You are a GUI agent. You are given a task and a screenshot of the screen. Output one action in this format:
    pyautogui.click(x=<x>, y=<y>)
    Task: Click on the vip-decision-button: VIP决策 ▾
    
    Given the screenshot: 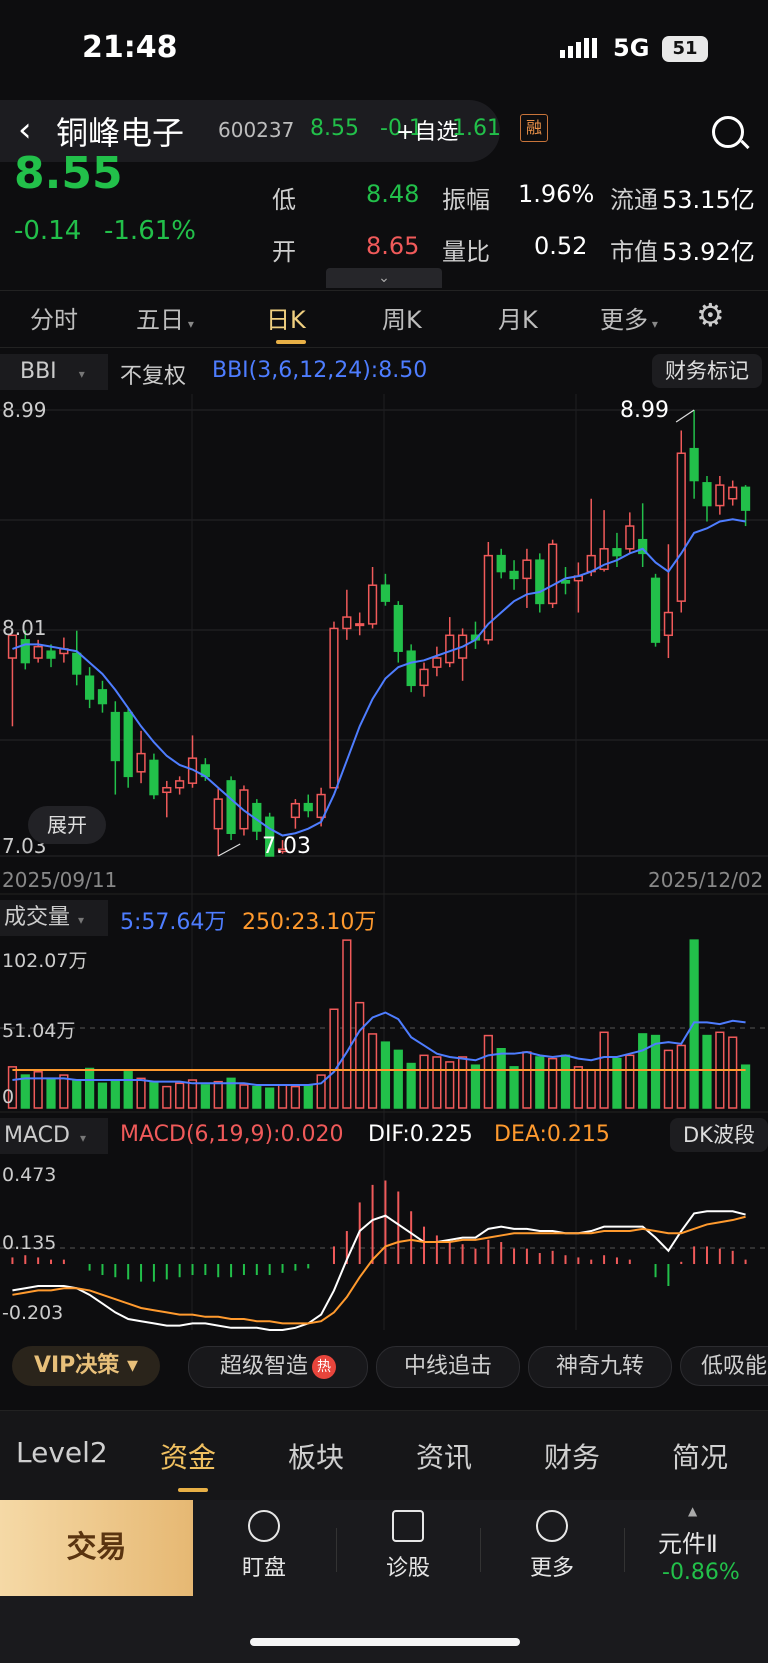 What is the action you would take?
    pyautogui.click(x=86, y=1366)
    